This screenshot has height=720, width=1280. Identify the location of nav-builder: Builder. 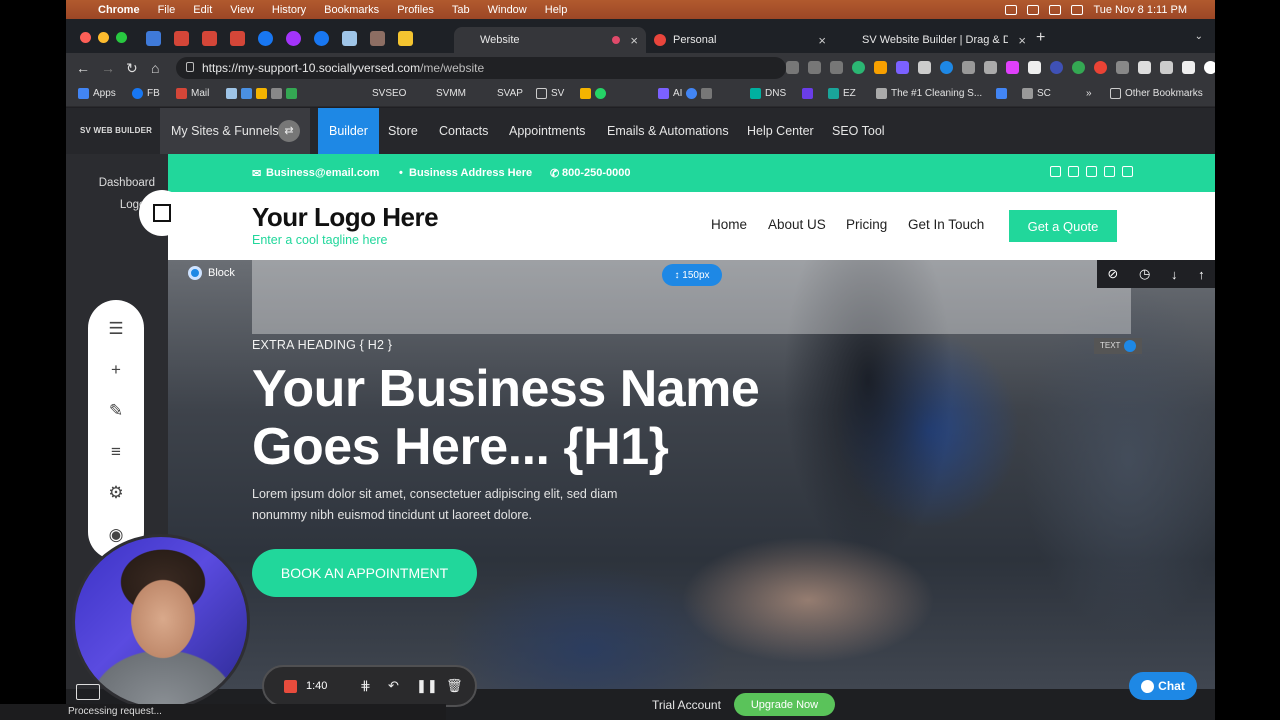
(348, 131).